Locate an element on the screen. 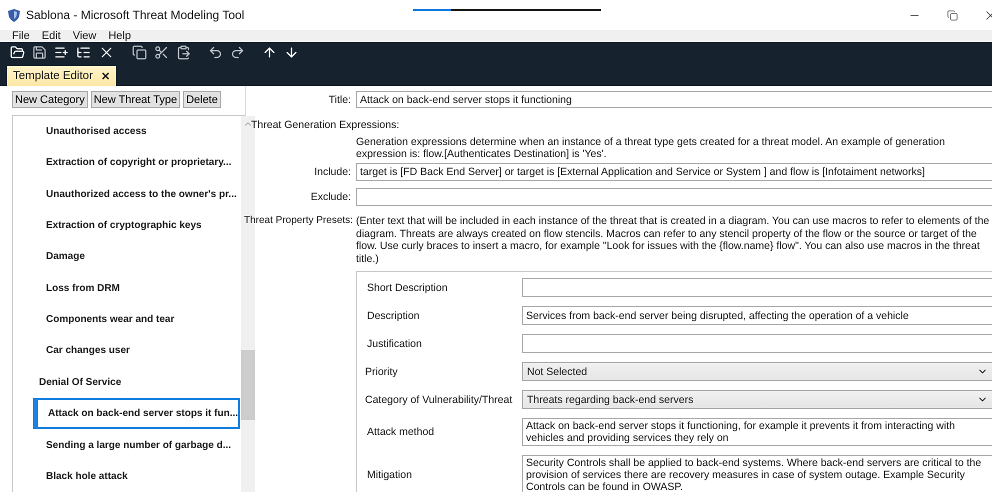  text-field: Services from back-end server being disrupted, affecting the operation of a vehicle is located at coordinates (757, 315).